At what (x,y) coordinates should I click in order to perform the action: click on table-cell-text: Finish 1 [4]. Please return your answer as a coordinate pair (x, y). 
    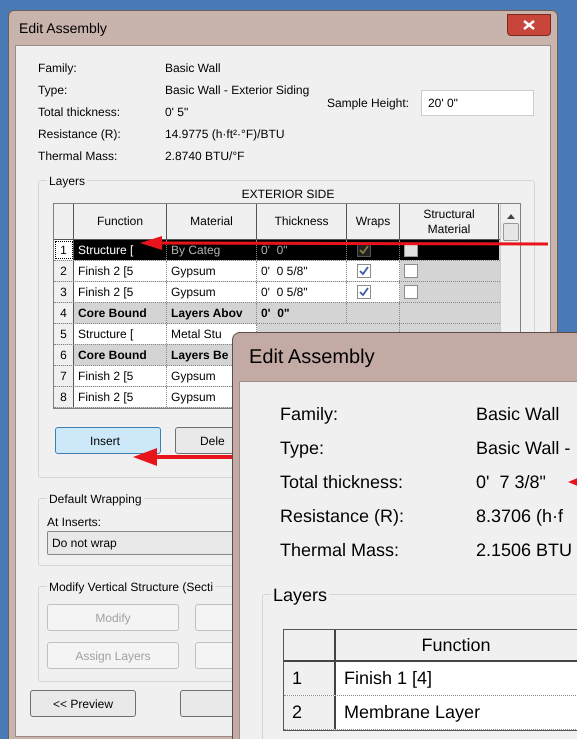
    Looking at the image, I should click on (388, 678).